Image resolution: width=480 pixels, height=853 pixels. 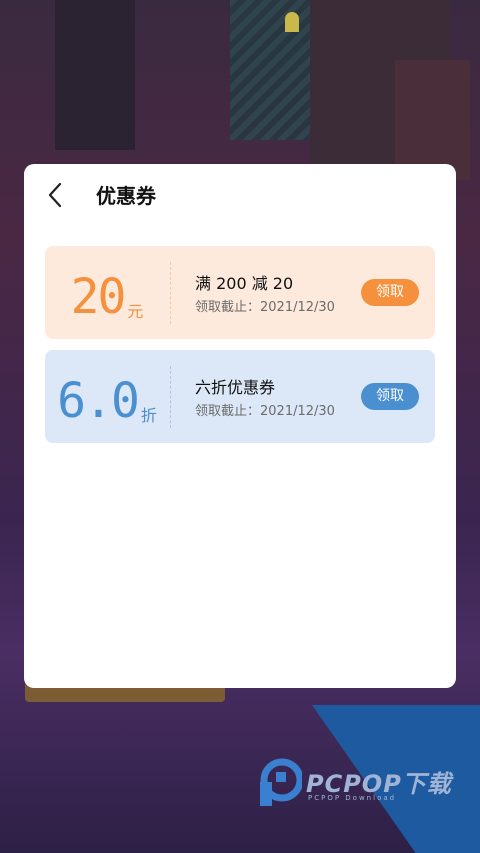 What do you see at coordinates (126, 196) in the screenshot?
I see `page-title: 优惠券` at bounding box center [126, 196].